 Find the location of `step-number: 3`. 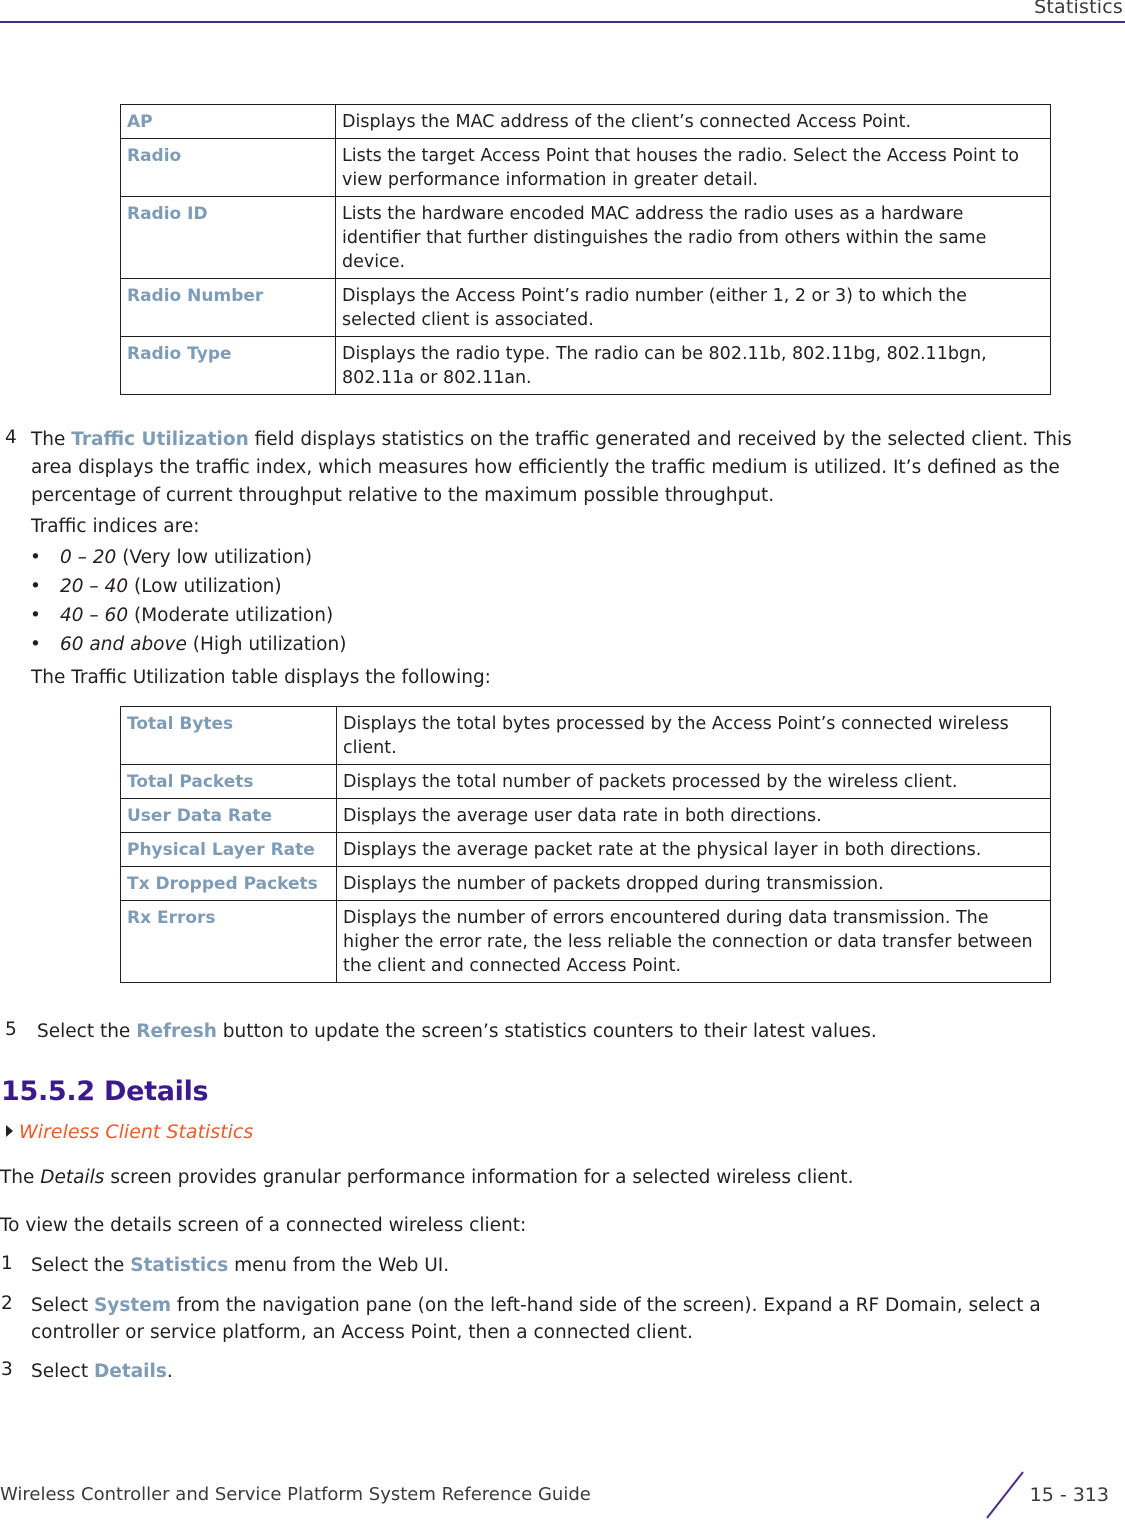

step-number: 3 is located at coordinates (7, 1369).